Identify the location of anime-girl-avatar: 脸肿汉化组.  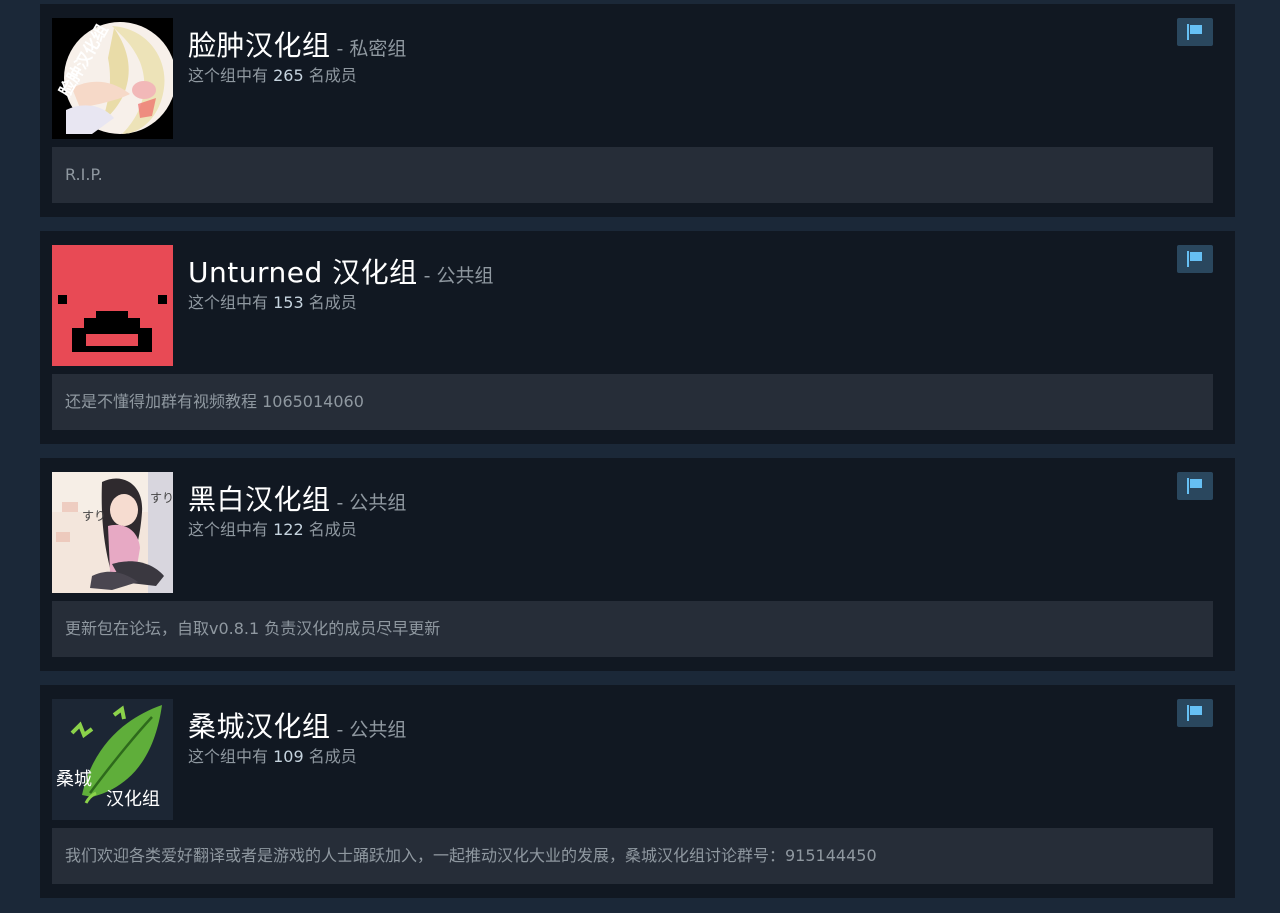
(112, 78).